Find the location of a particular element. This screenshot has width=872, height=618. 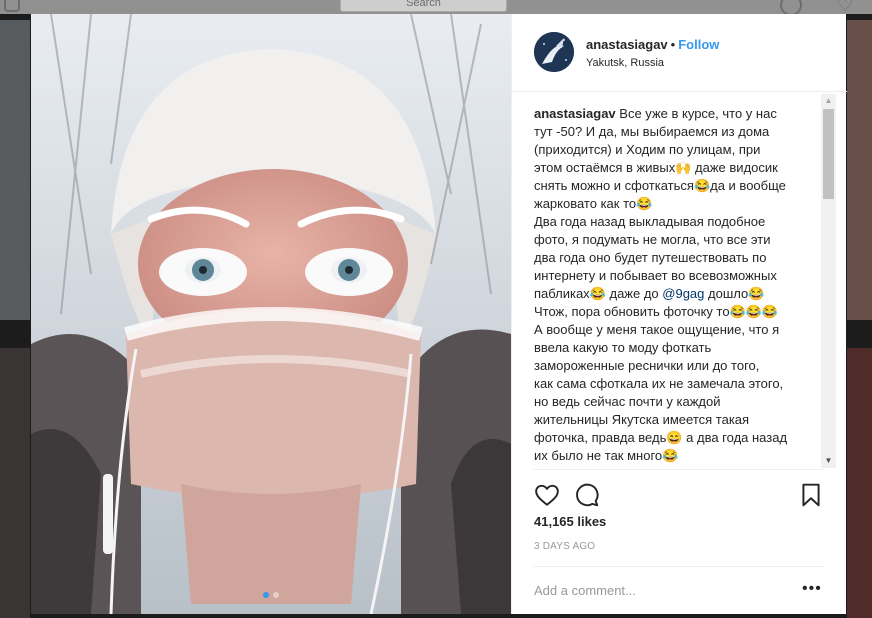

comment-input is located at coordinates (659, 590).